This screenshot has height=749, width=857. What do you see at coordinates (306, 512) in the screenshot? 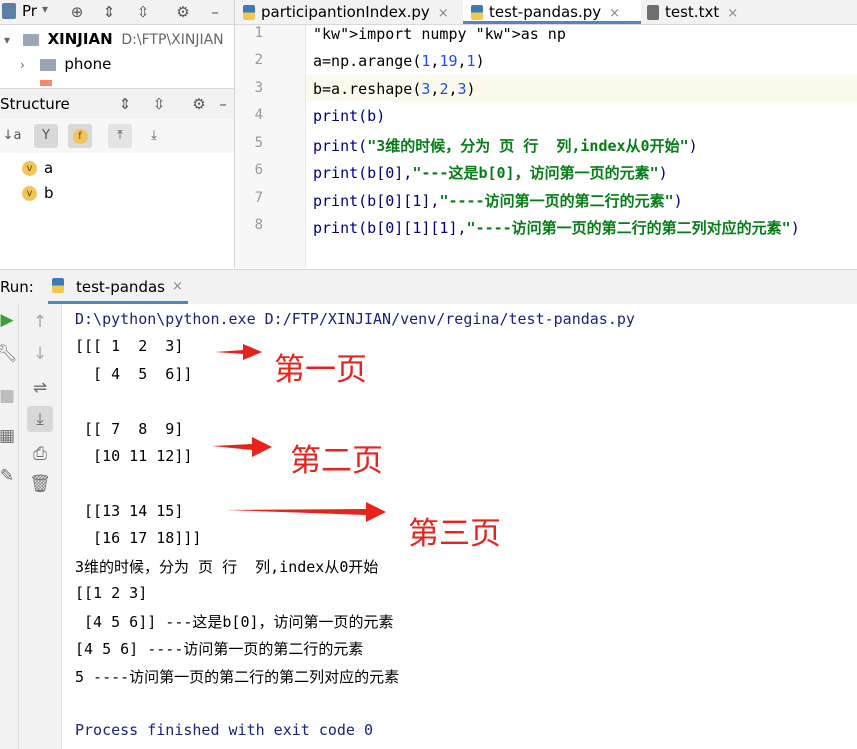
I see `arrow-page3` at bounding box center [306, 512].